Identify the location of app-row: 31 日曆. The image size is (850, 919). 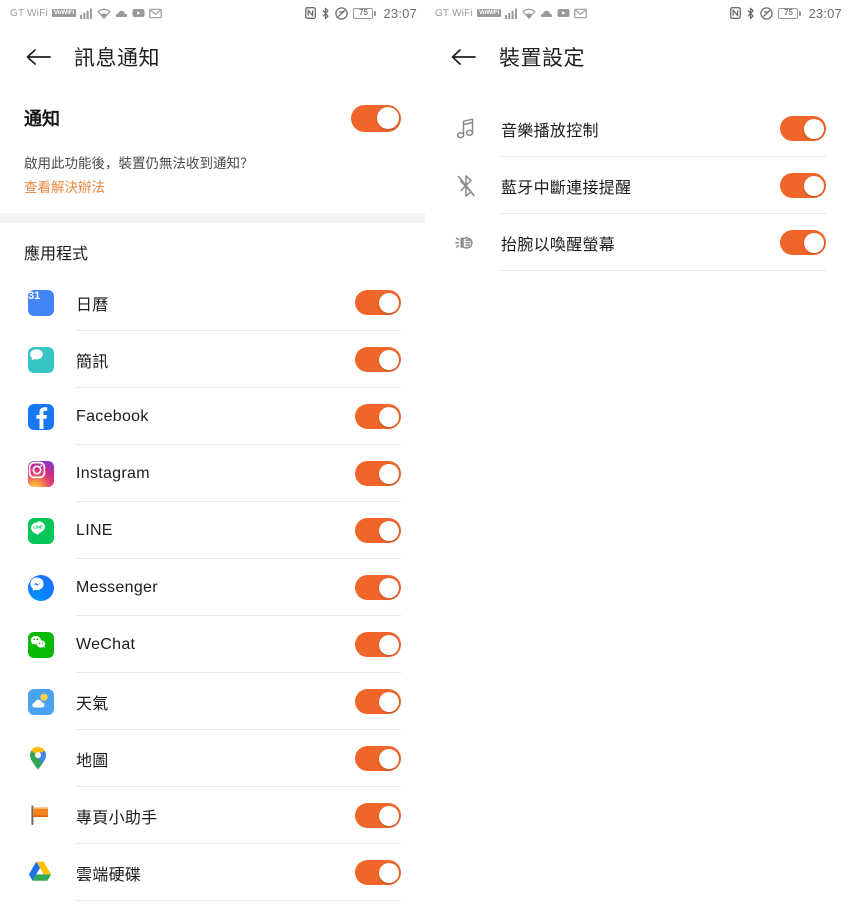
(212, 303).